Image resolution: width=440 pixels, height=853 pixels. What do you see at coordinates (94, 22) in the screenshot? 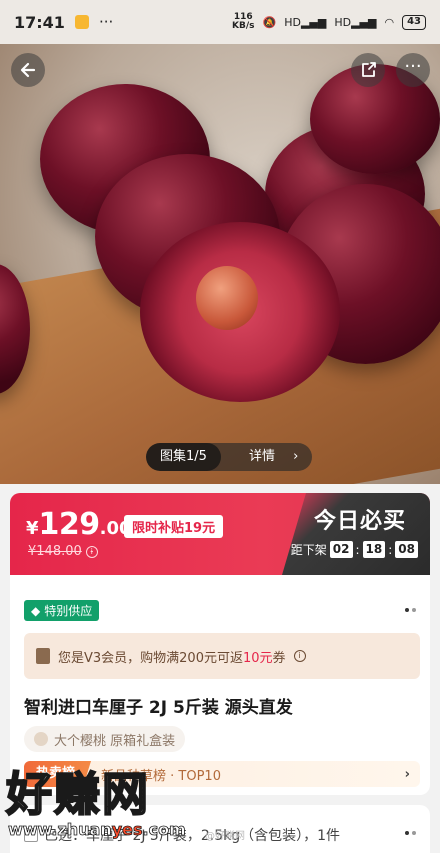
I see `status-left-icons: ···` at bounding box center [94, 22].